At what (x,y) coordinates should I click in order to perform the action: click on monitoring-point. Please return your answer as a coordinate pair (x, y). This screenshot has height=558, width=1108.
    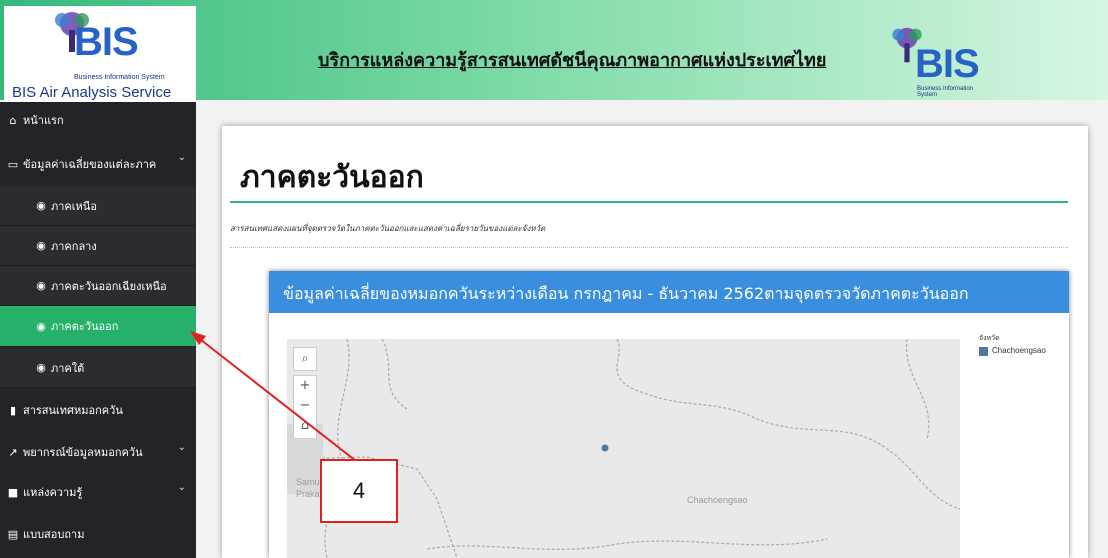
    Looking at the image, I should click on (605, 448).